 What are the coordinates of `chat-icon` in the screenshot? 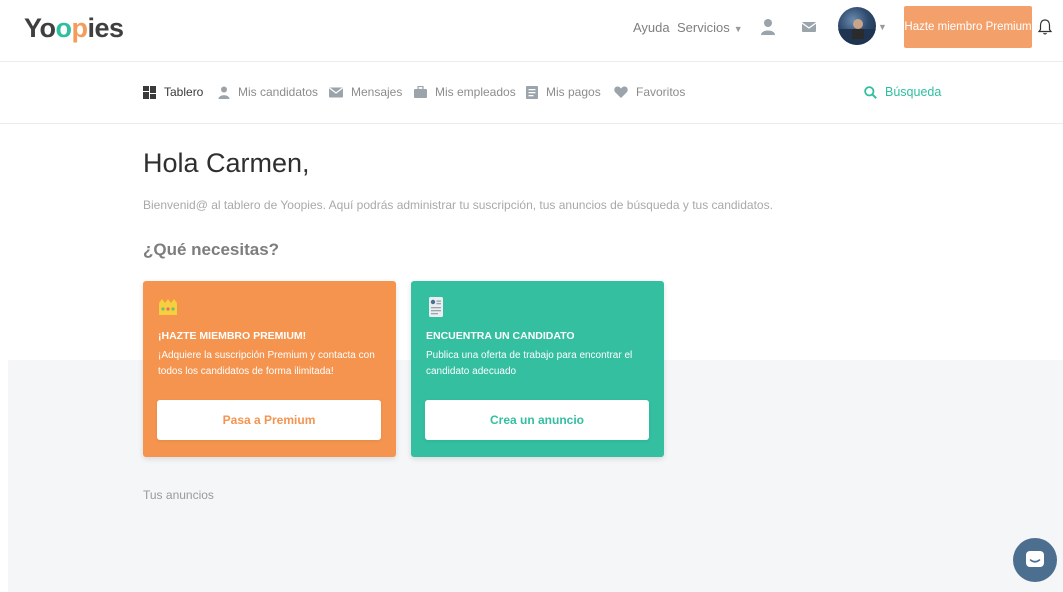 It's located at (1035, 559).